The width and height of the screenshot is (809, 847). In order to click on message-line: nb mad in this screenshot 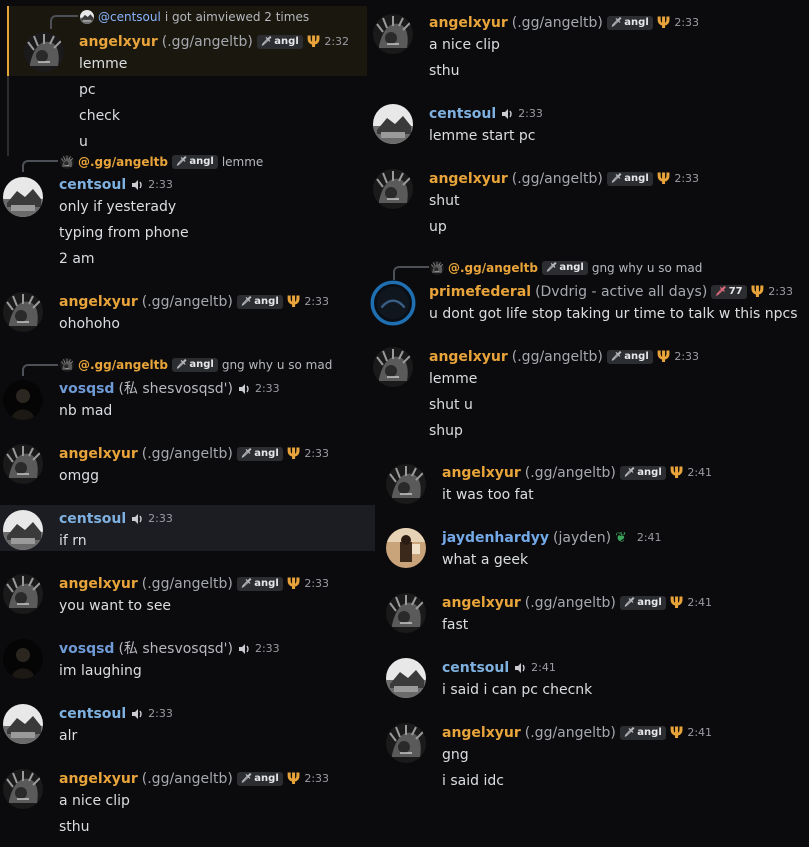, I will do `click(86, 411)`.